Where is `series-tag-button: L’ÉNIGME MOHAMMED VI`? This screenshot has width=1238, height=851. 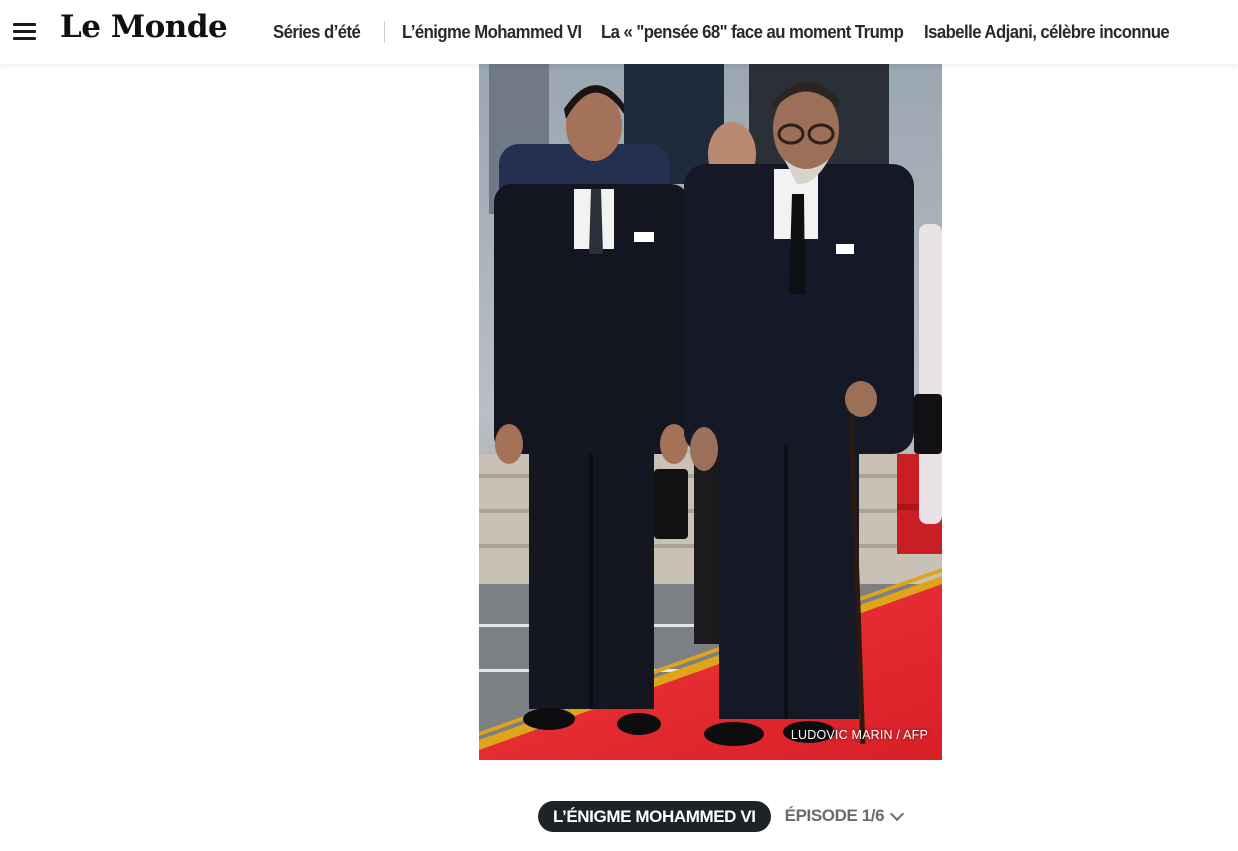
series-tag-button: L’ÉNIGME MOHAMMED VI is located at coordinates (654, 816).